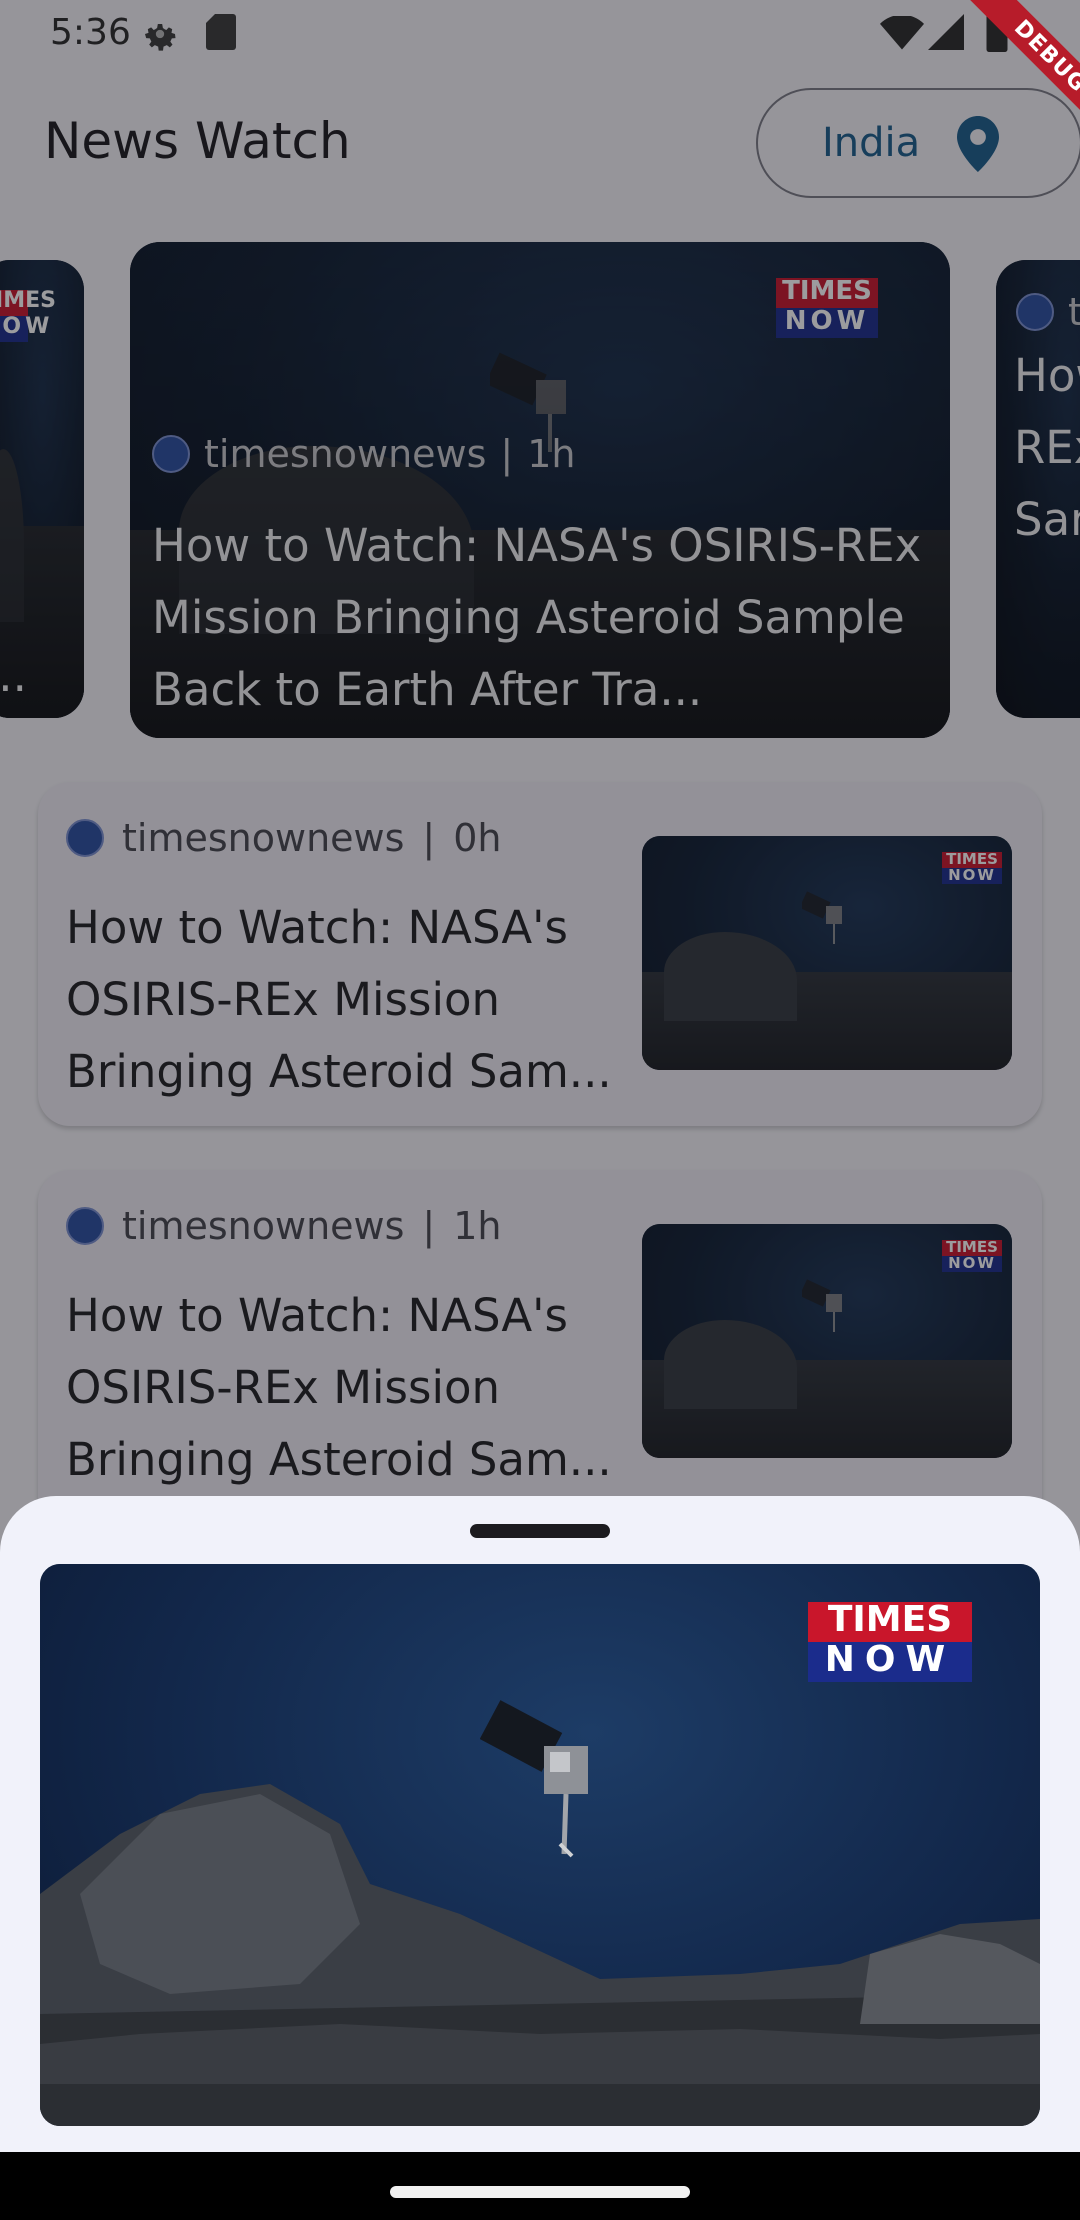 This screenshot has height=2220, width=1080. I want to click on spacecraft-image, so click(534, 1779).